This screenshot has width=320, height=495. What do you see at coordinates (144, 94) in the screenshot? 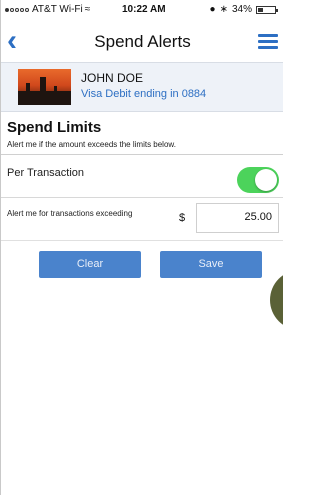
I see `account-description: Visa Debit ending in 0884` at bounding box center [144, 94].